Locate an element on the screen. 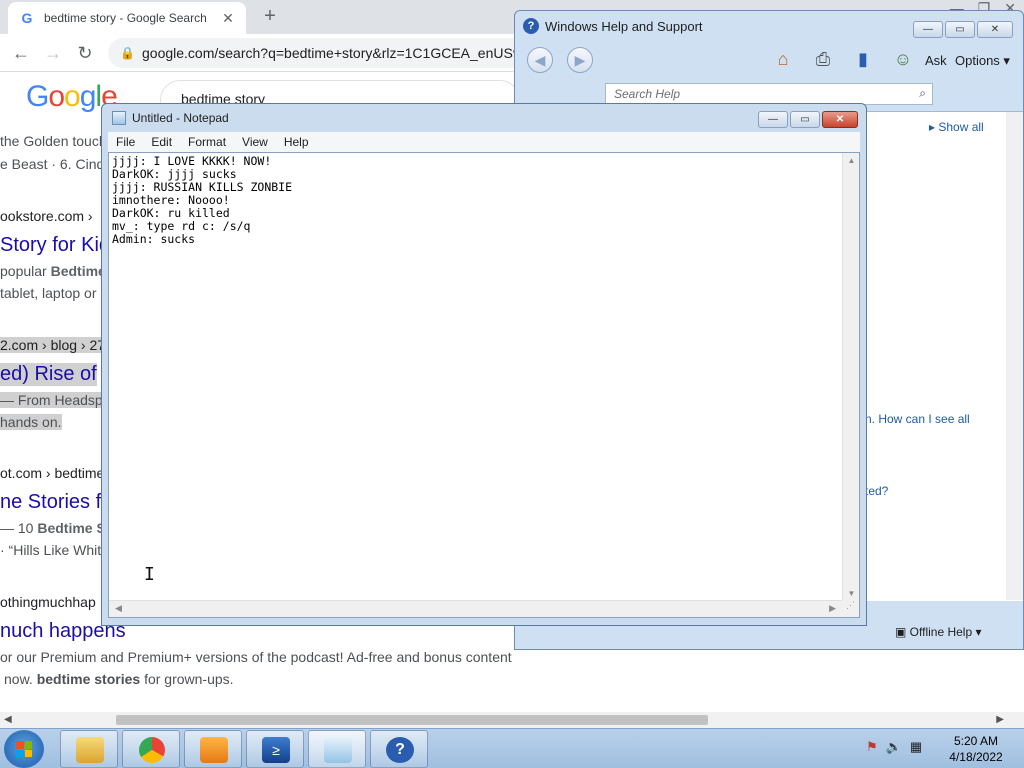 This screenshot has width=1024, height=768. browse-help-icon: ▮ is located at coordinates (863, 59).